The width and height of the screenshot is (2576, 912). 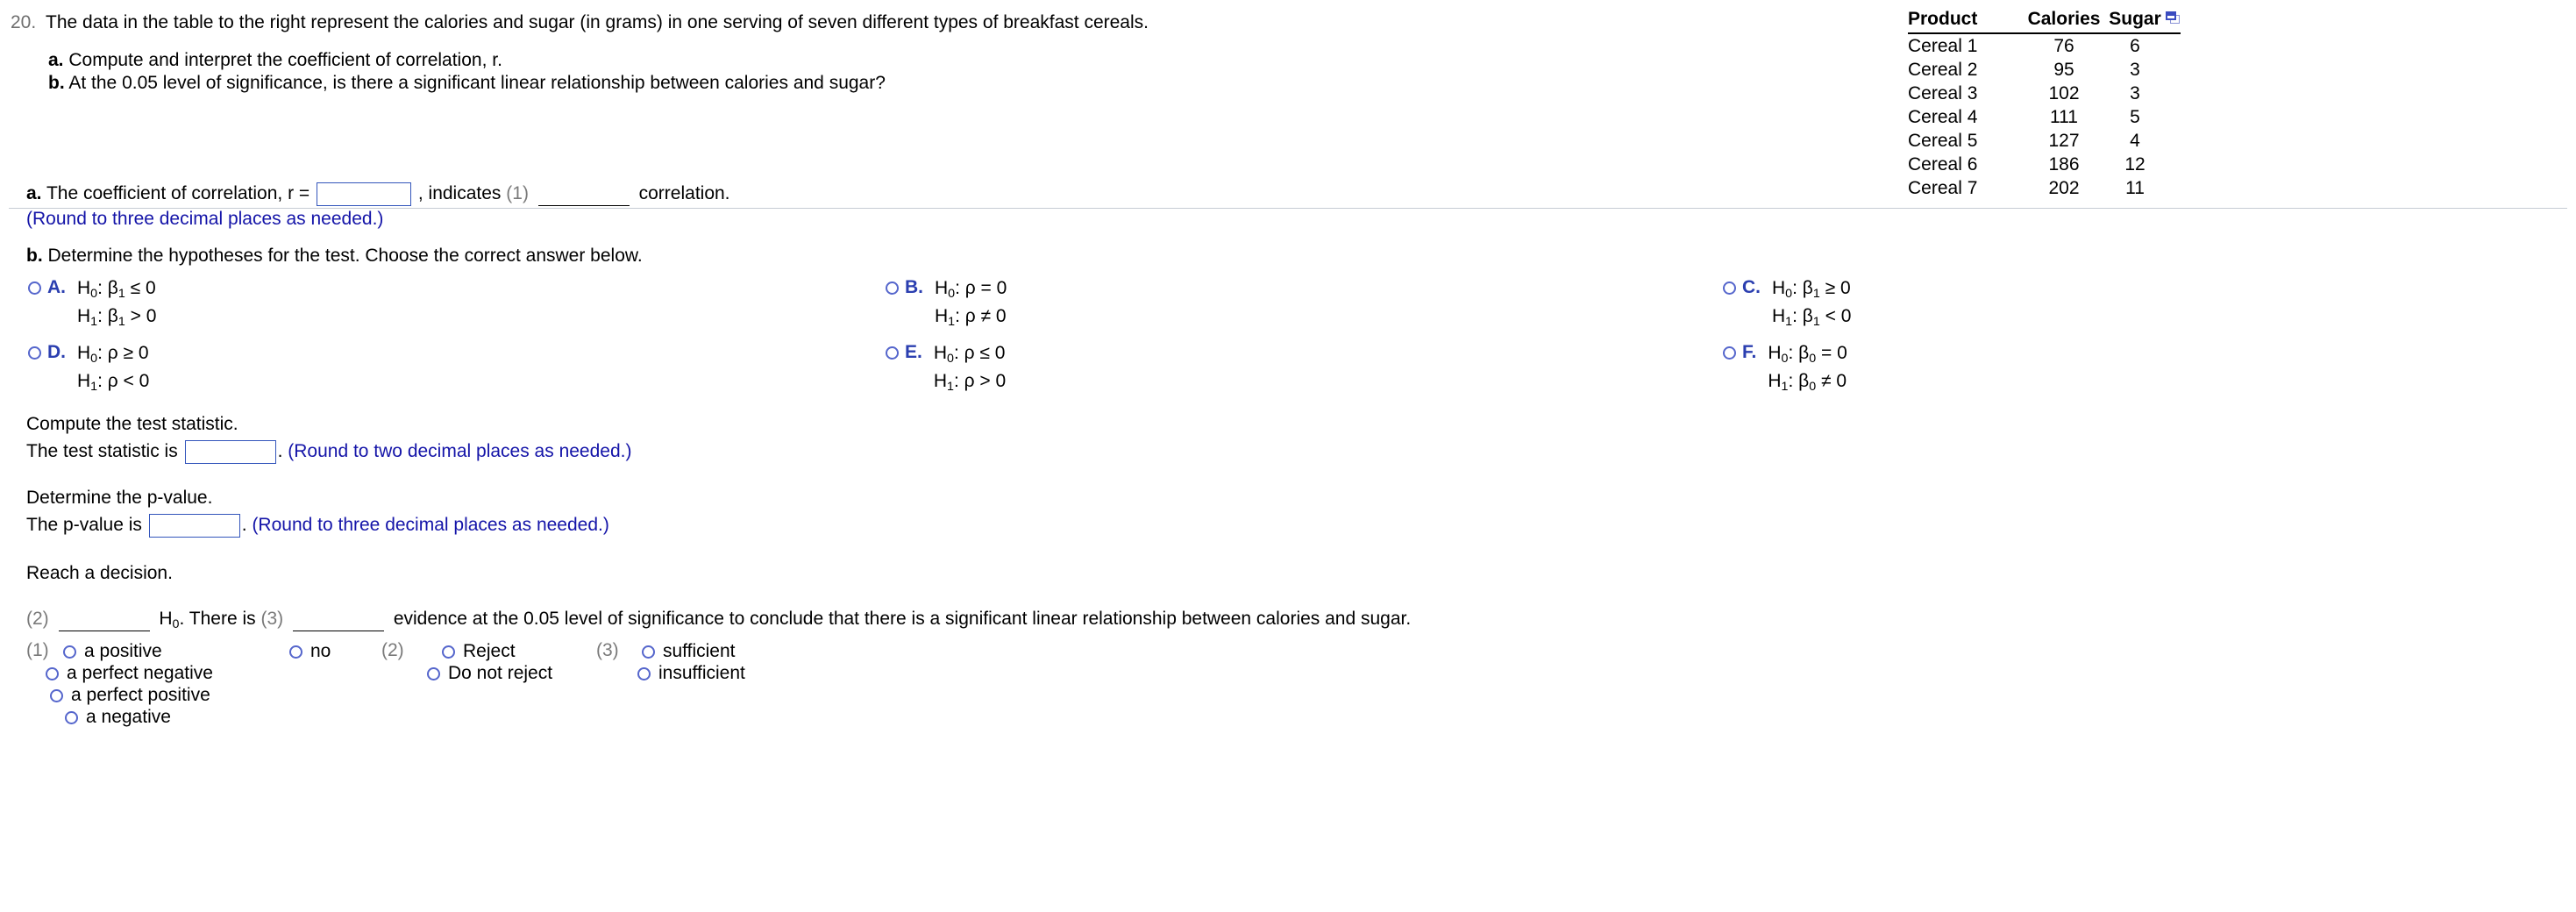 What do you see at coordinates (1966, 21) in the screenshot?
I see `column-header-product: Product` at bounding box center [1966, 21].